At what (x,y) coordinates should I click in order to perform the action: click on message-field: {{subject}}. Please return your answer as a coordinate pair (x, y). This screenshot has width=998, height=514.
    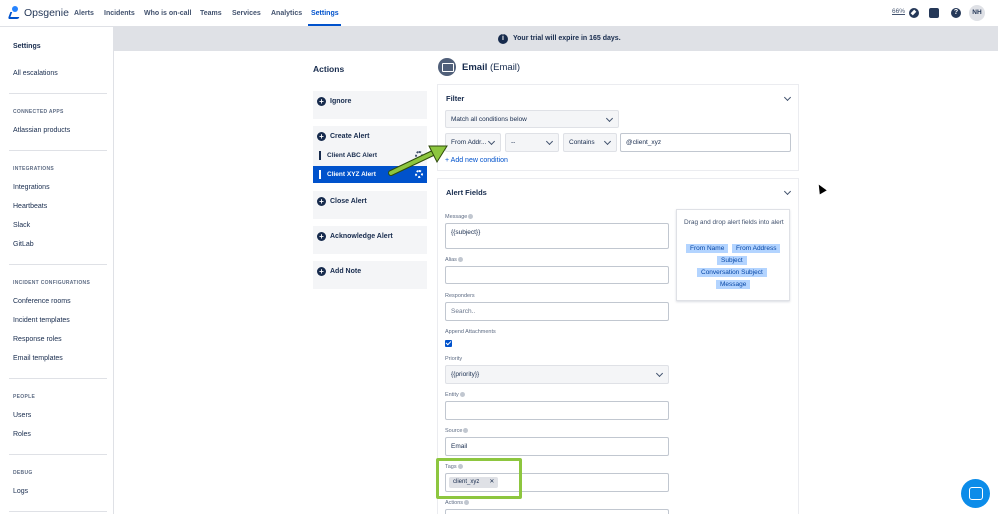
    Looking at the image, I should click on (557, 236).